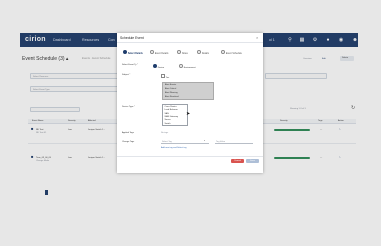  Describe the element at coordinates (189, 68) in the screenshot. I see `source-type-environment-label: Environment` at that location.